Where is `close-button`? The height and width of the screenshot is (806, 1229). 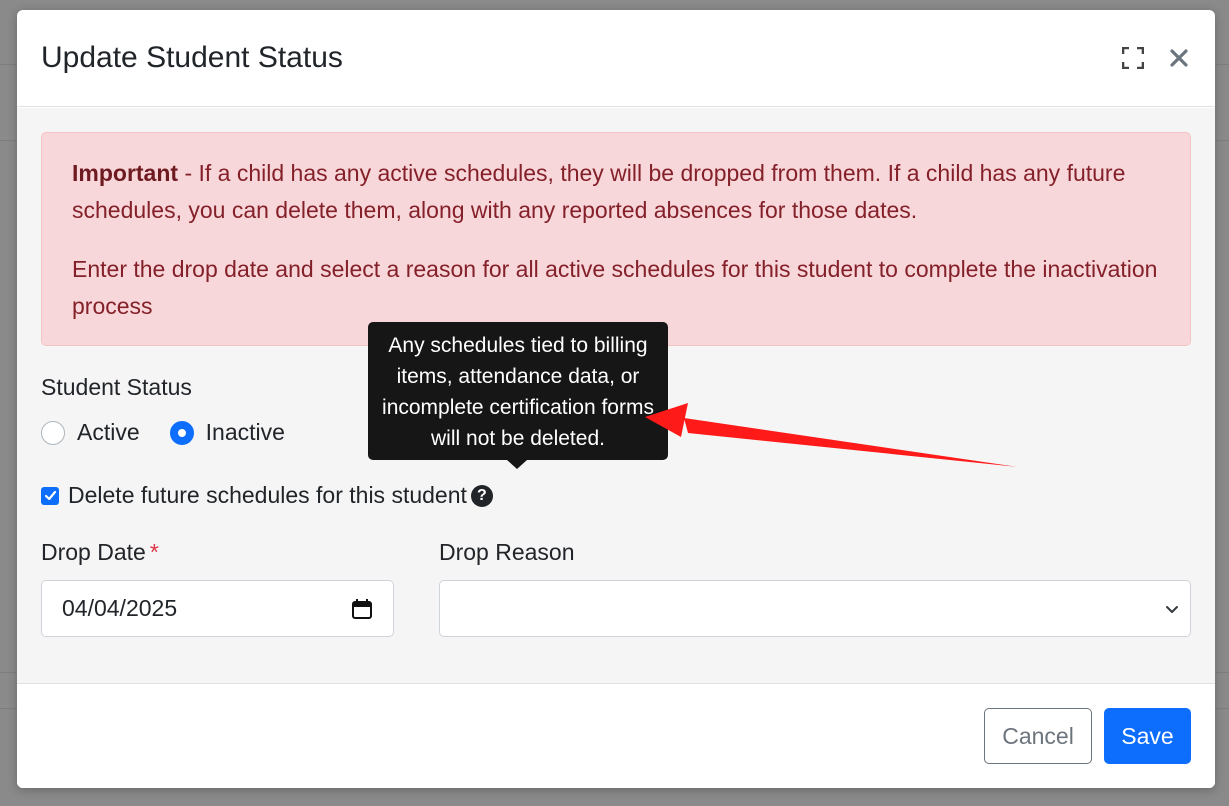 close-button is located at coordinates (1179, 58).